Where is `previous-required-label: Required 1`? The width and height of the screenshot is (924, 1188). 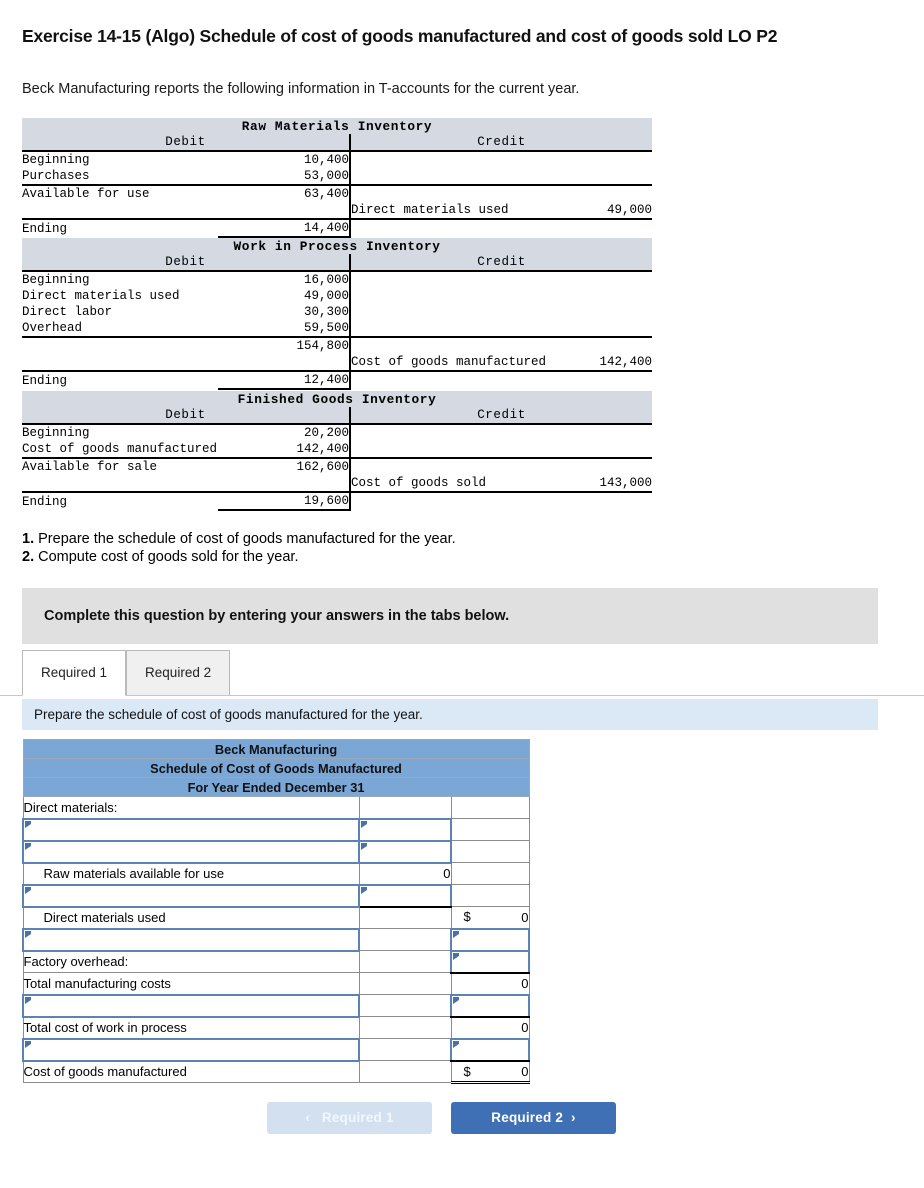
previous-required-label: Required 1 is located at coordinates (357, 1117).